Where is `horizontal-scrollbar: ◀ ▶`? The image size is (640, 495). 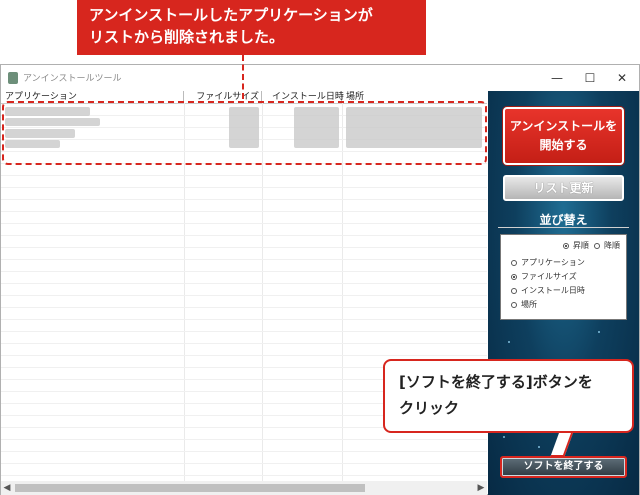 horizontal-scrollbar: ◀ ▶ is located at coordinates (244, 488).